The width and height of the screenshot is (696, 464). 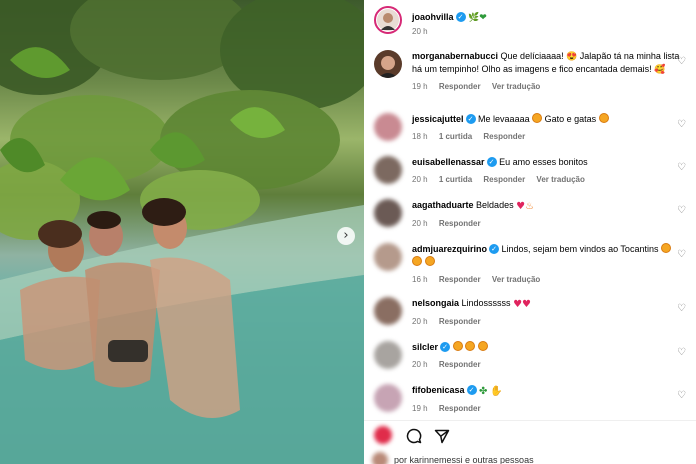 I want to click on comment-text: aagathaduarte Beldades ♥♨, so click(x=547, y=206).